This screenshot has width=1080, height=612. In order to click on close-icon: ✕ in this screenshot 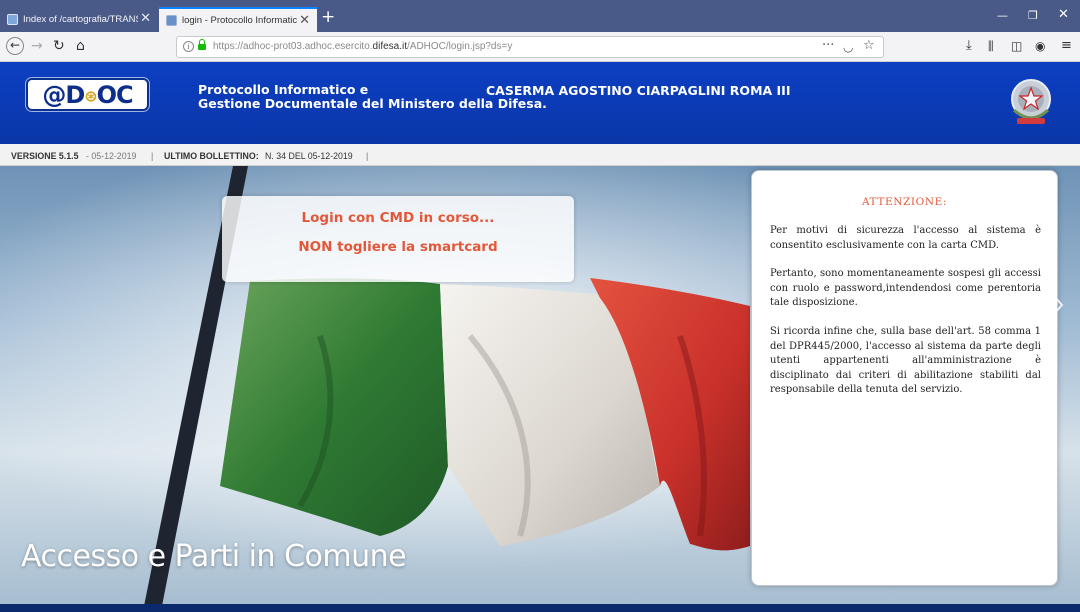, I will do `click(1063, 14)`.